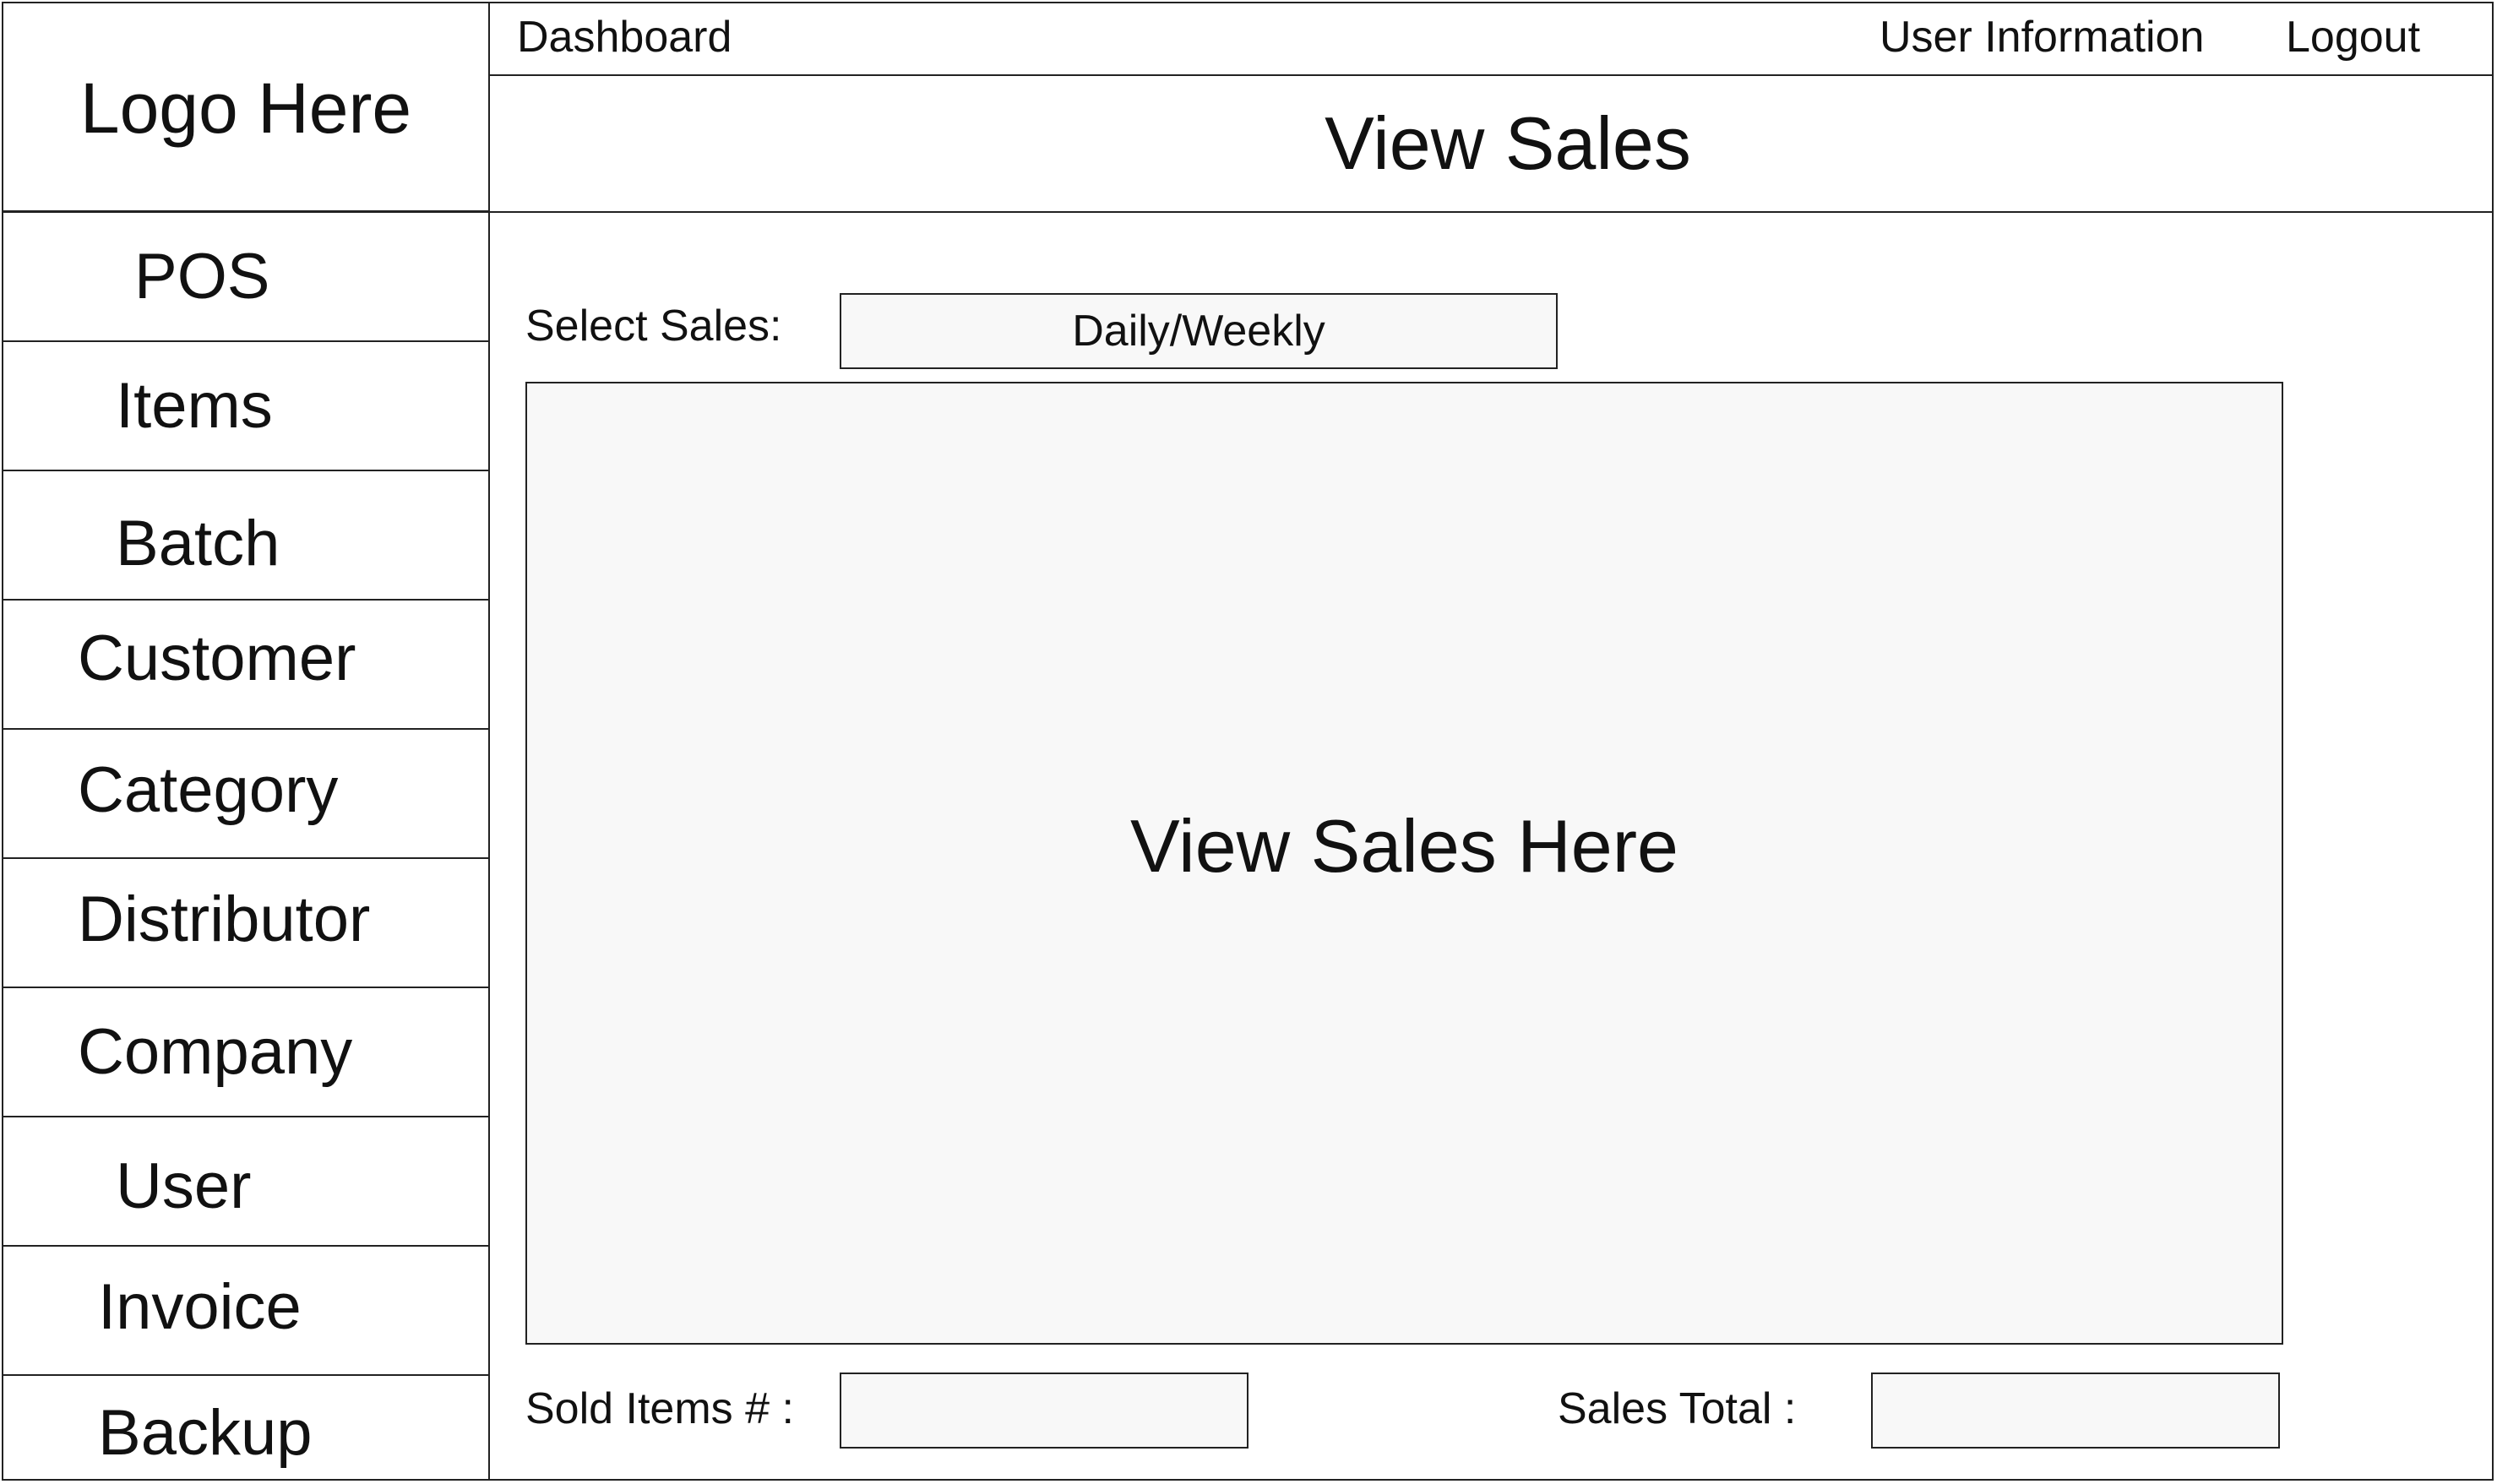 This screenshot has width=2497, height=1484. I want to click on page-title: View Sales, so click(1508, 143).